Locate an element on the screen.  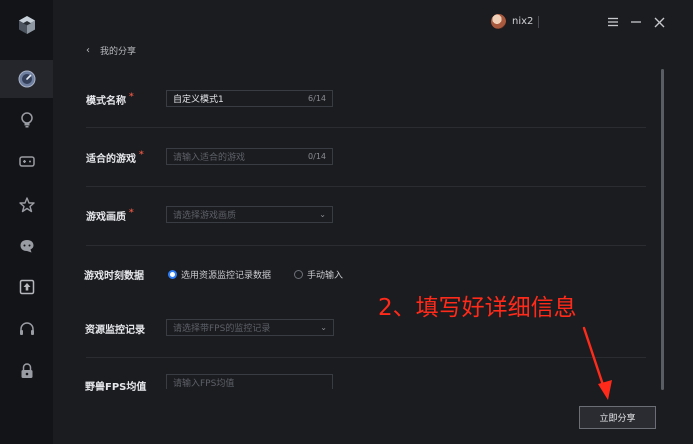
sidebar is located at coordinates (26, 222).